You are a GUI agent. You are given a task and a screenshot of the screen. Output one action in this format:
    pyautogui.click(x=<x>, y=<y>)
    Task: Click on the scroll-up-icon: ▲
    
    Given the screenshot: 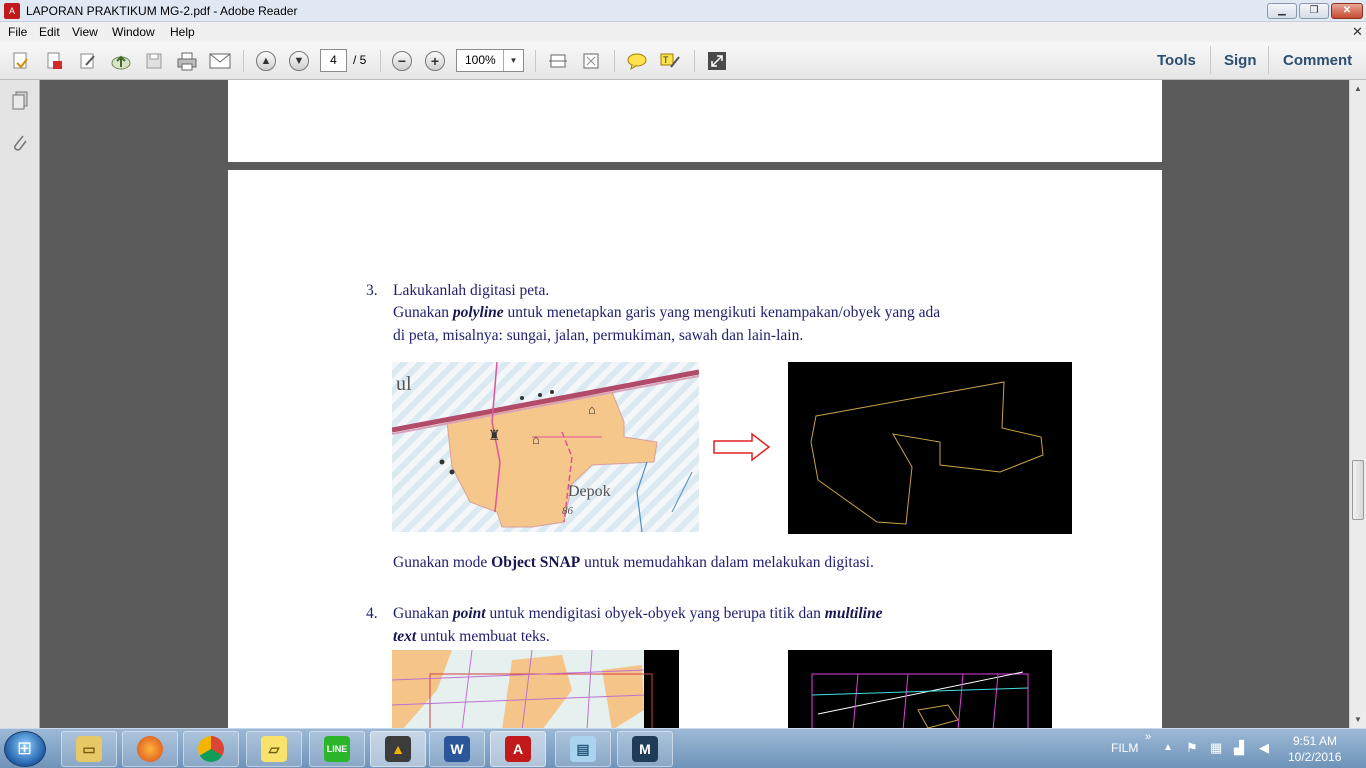 What is the action you would take?
    pyautogui.click(x=1358, y=88)
    